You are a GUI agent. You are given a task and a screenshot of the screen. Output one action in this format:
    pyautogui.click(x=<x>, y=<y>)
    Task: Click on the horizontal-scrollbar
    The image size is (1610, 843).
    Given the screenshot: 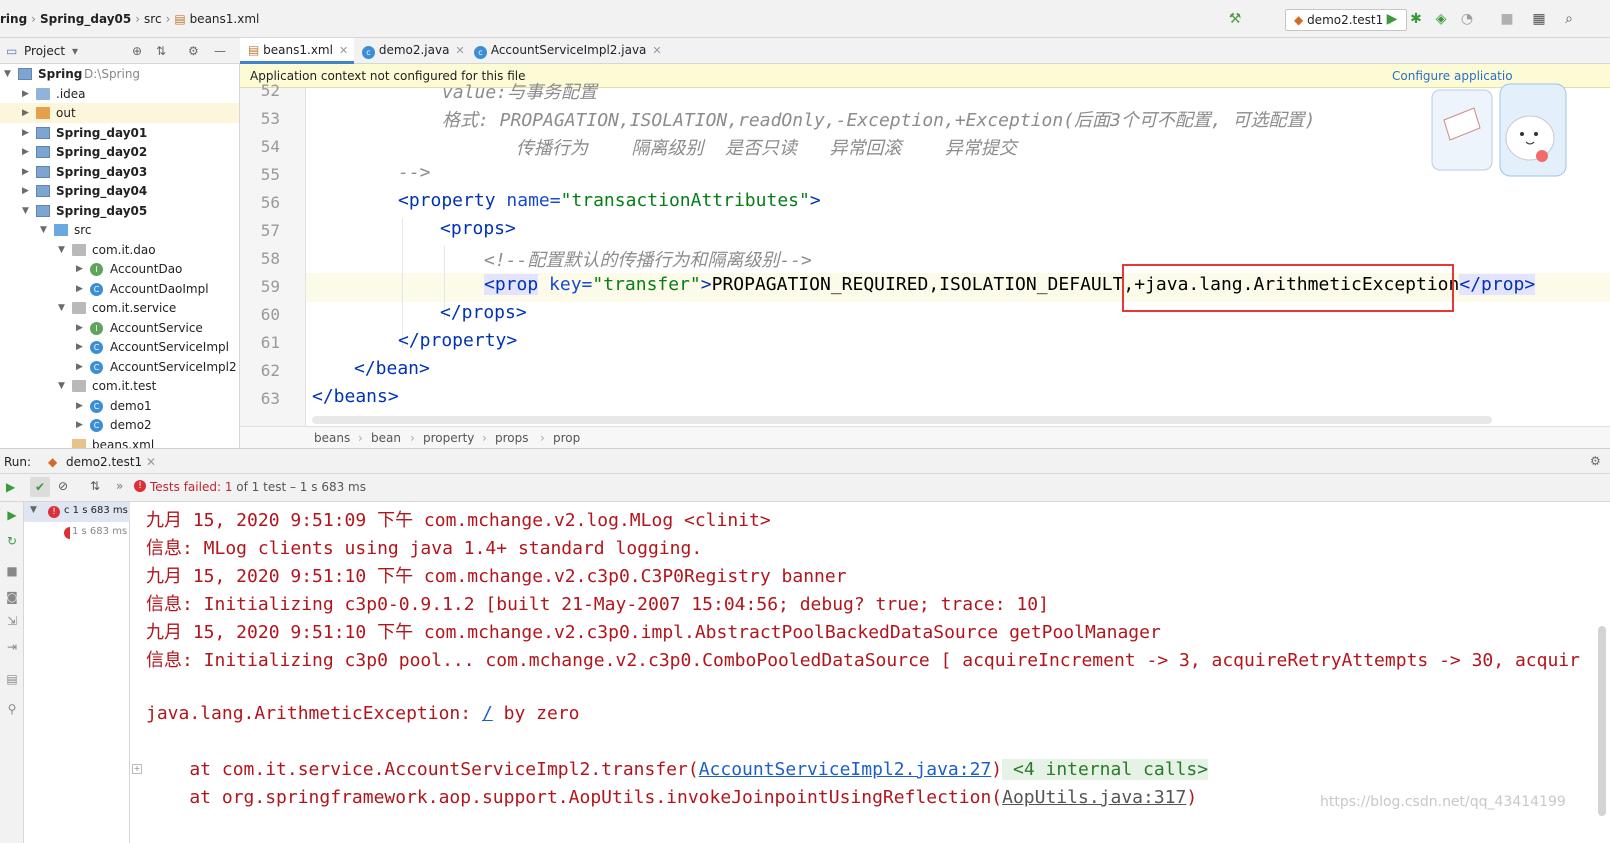 What is the action you would take?
    pyautogui.click(x=902, y=420)
    